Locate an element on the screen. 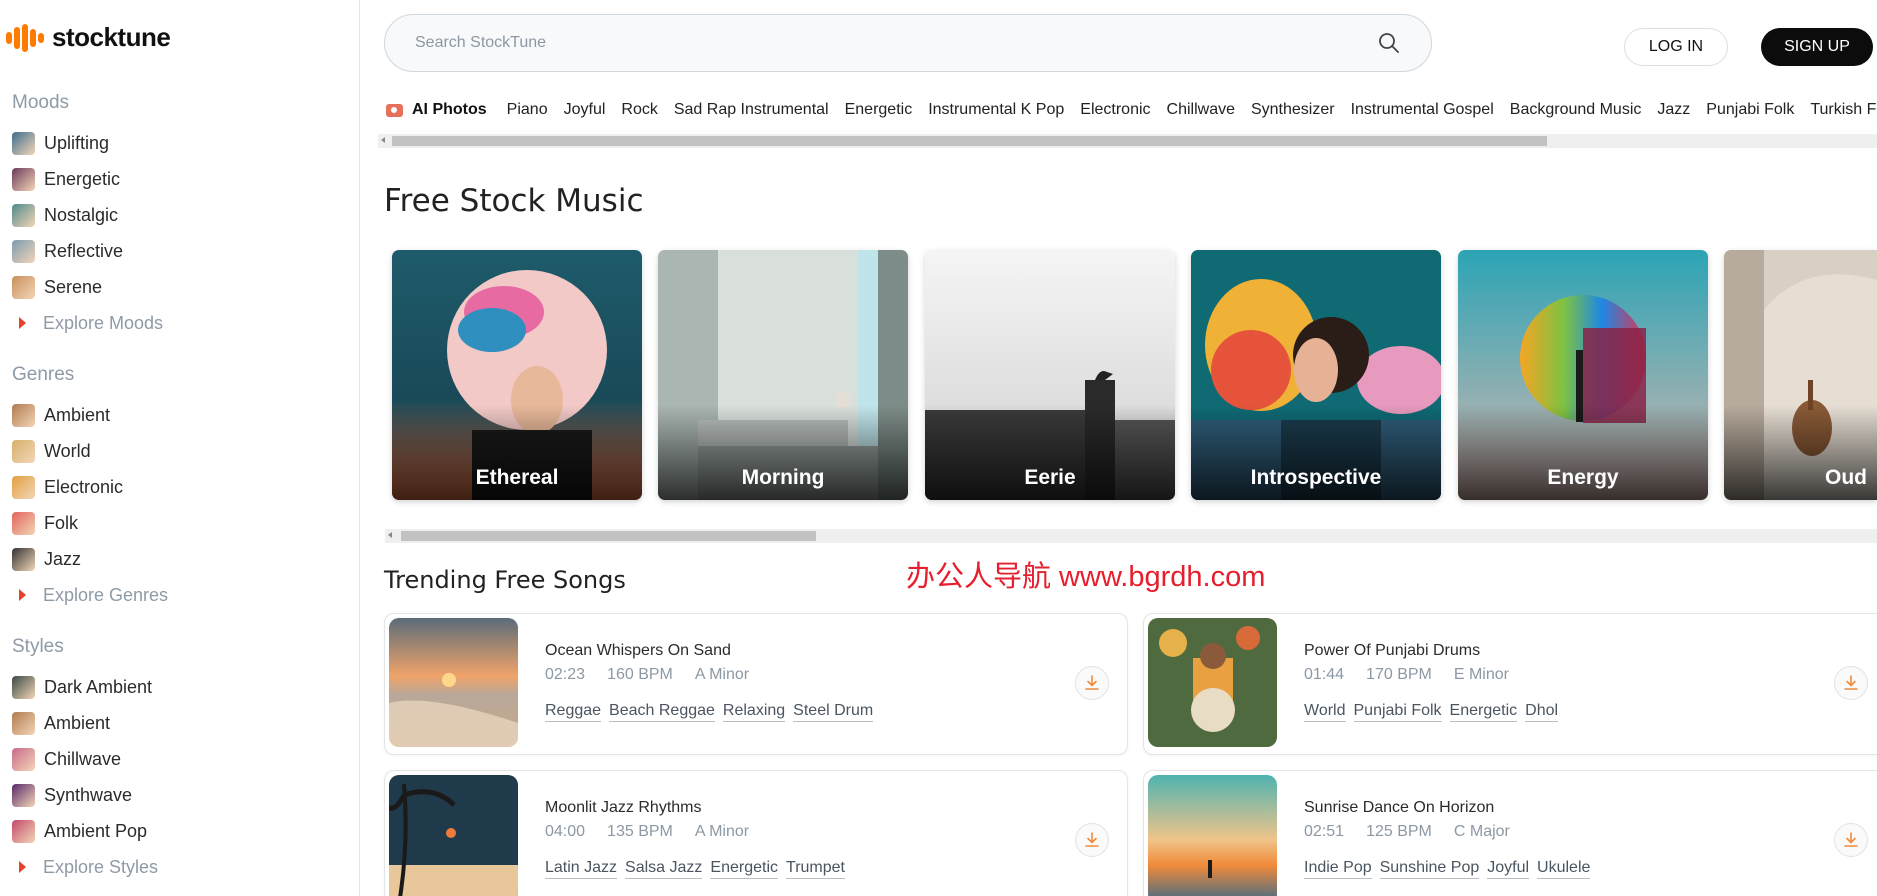 This screenshot has height=896, width=1877. sidebar-item-ambient-pop: Ambient Pop is located at coordinates (85, 831).